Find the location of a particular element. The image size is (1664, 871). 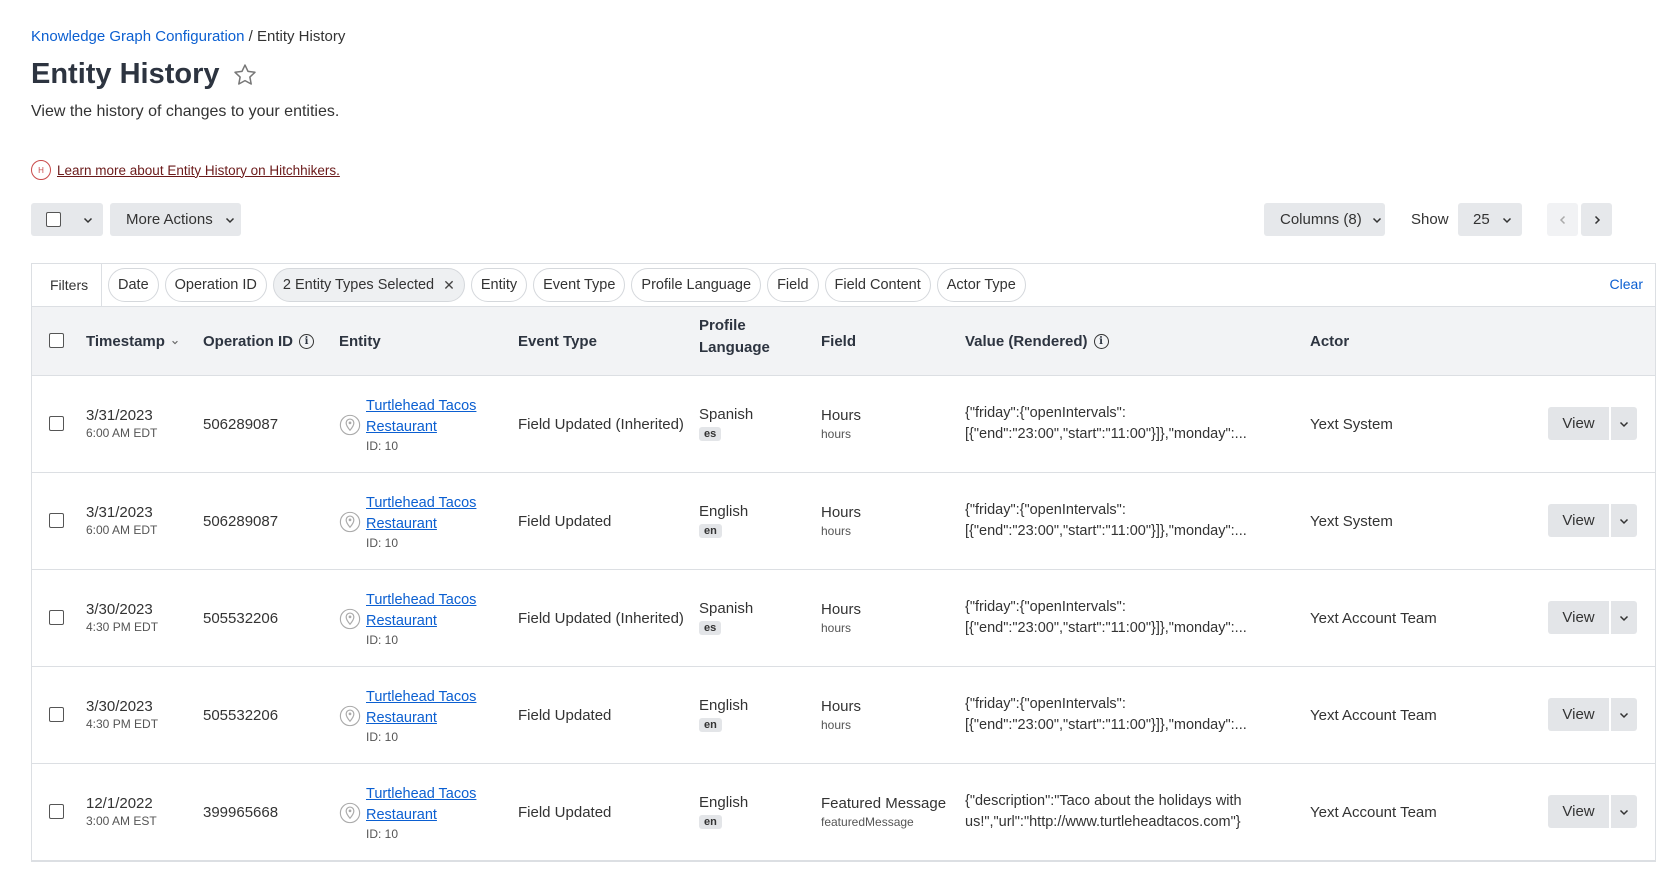

actor-header: Actor is located at coordinates (1330, 341).